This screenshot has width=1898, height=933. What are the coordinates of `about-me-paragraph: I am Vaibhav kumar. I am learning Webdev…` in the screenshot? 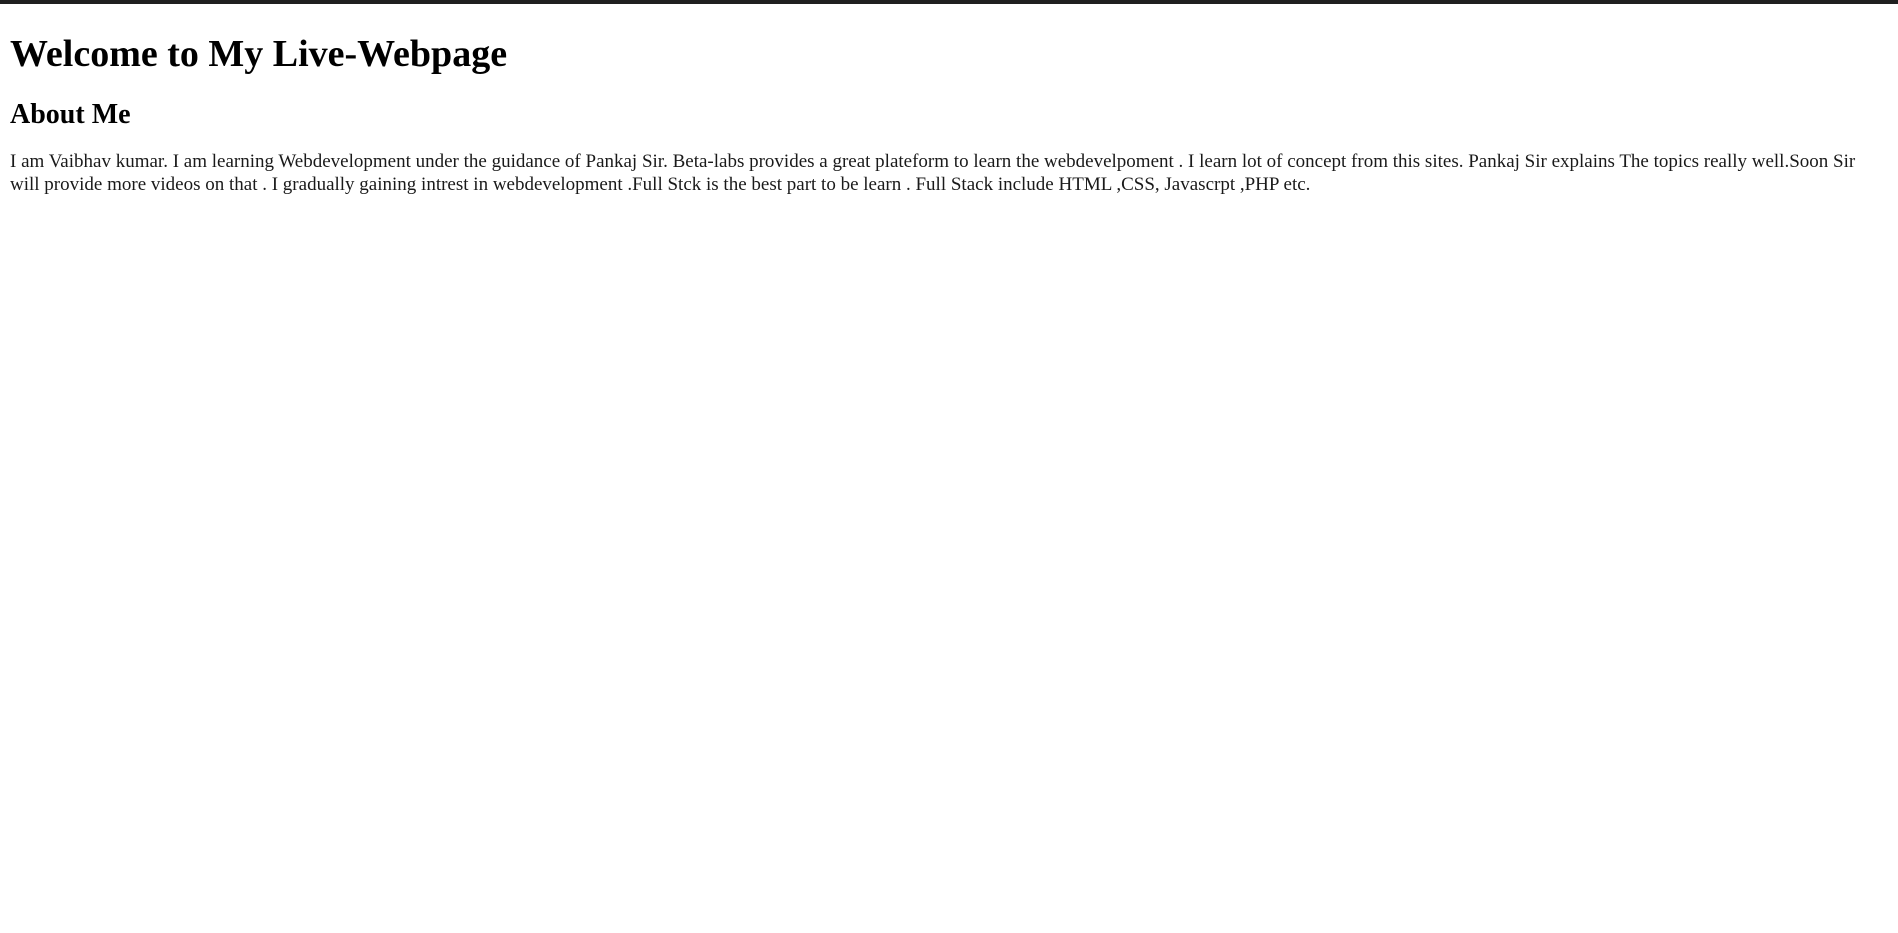 It's located at (933, 173).